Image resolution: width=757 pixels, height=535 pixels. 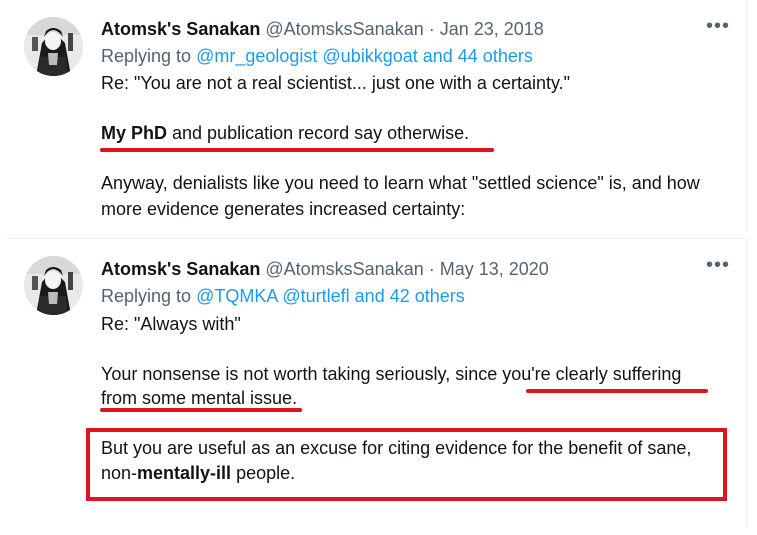 I want to click on tweet-text: and publication record say otherwise., so click(x=318, y=133).